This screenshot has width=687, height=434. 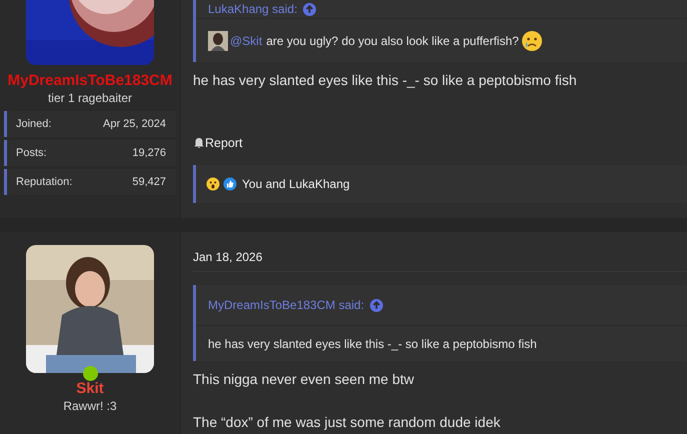 I want to click on post-date: Jan 18, 2026, so click(x=227, y=257).